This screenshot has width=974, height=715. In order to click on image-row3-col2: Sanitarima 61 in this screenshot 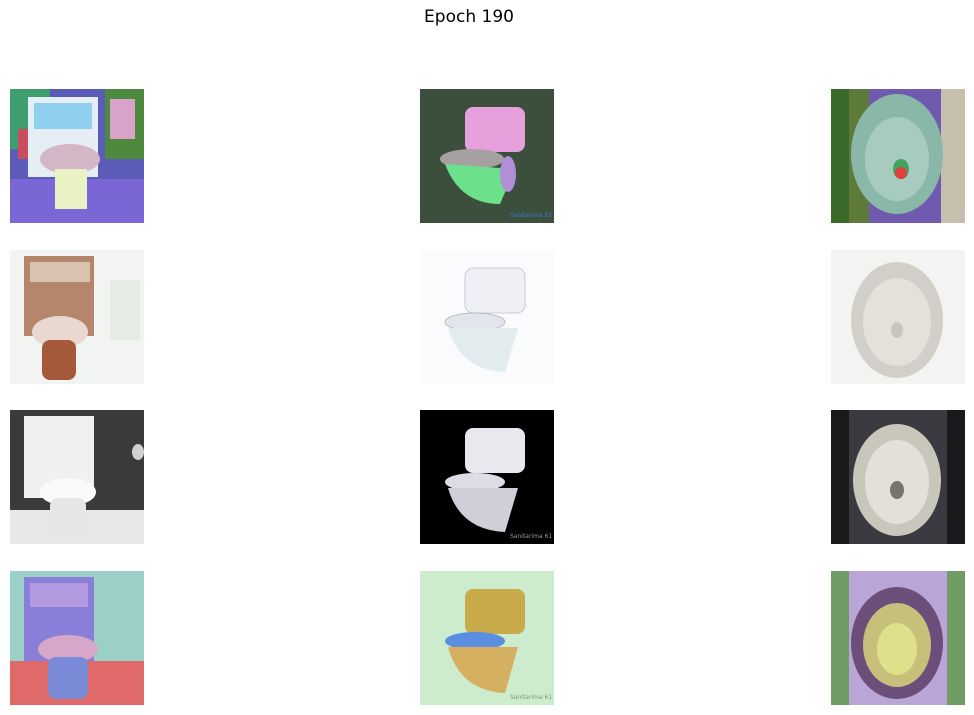, I will do `click(487, 477)`.